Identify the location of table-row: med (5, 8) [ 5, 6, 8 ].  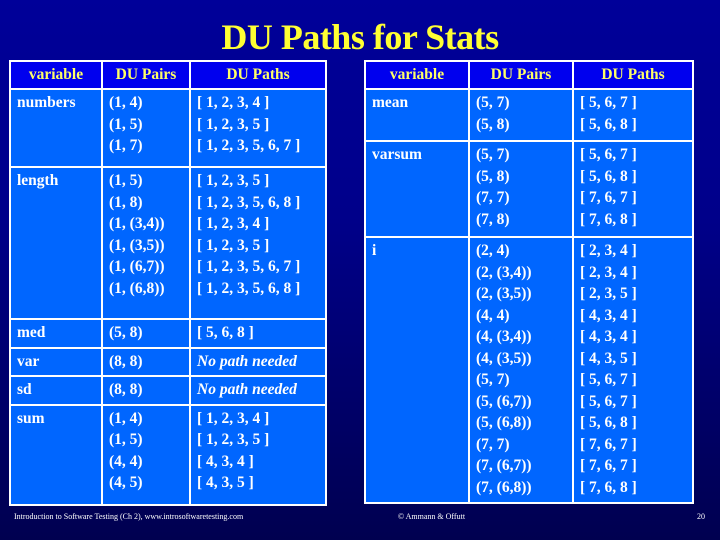
(168, 333).